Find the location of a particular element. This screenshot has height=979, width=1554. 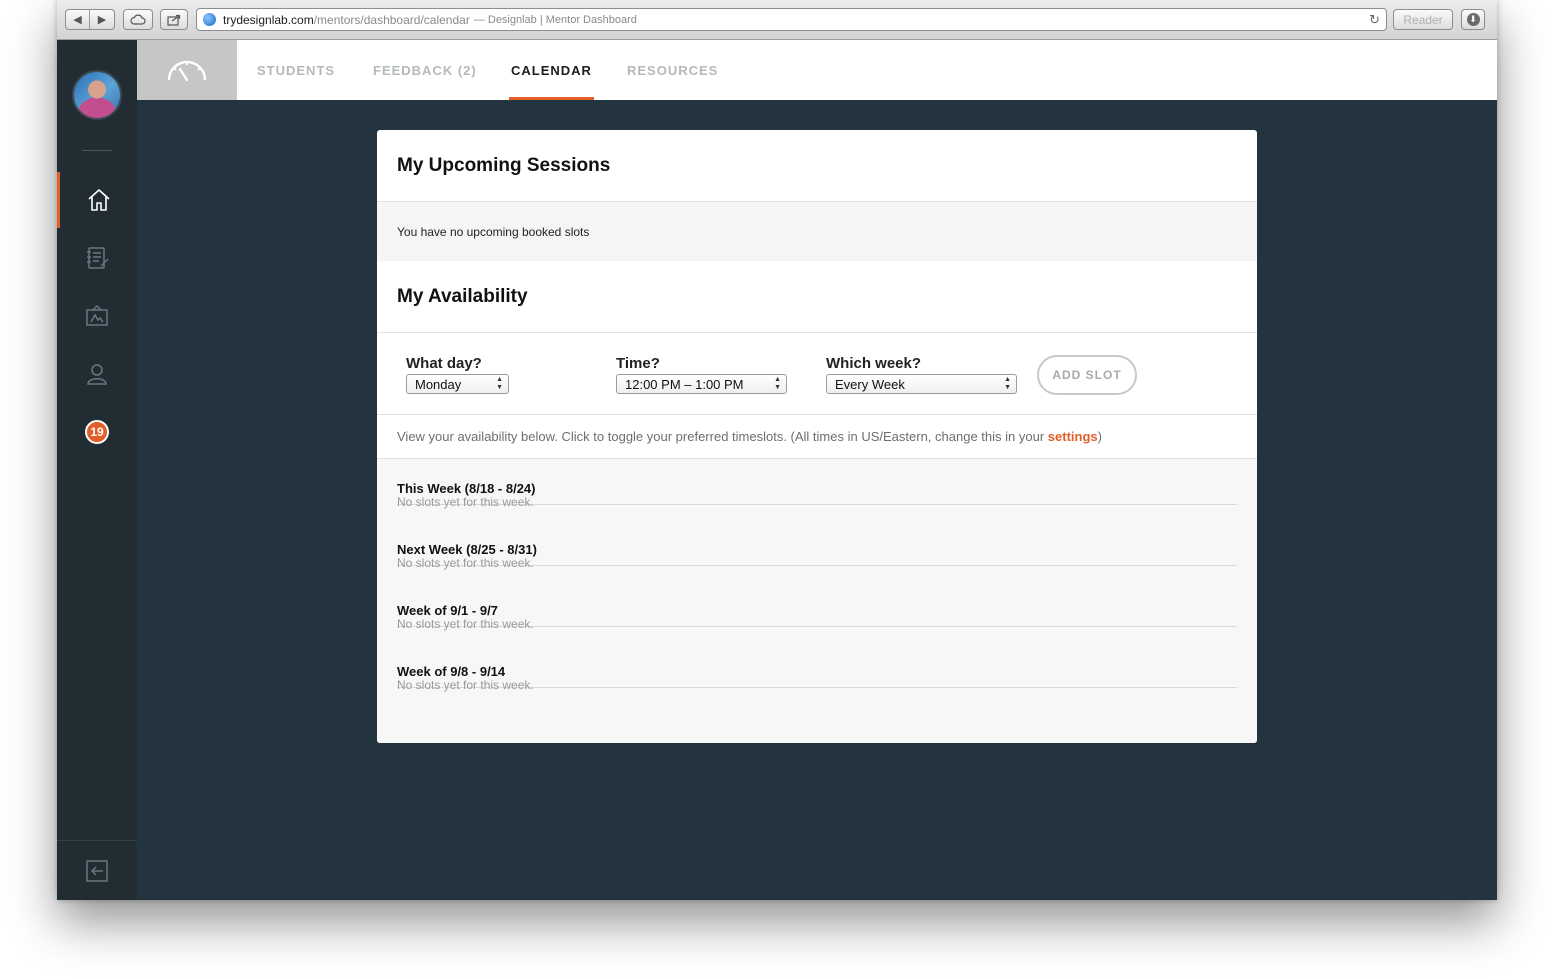

notebook-icon is located at coordinates (98, 258).